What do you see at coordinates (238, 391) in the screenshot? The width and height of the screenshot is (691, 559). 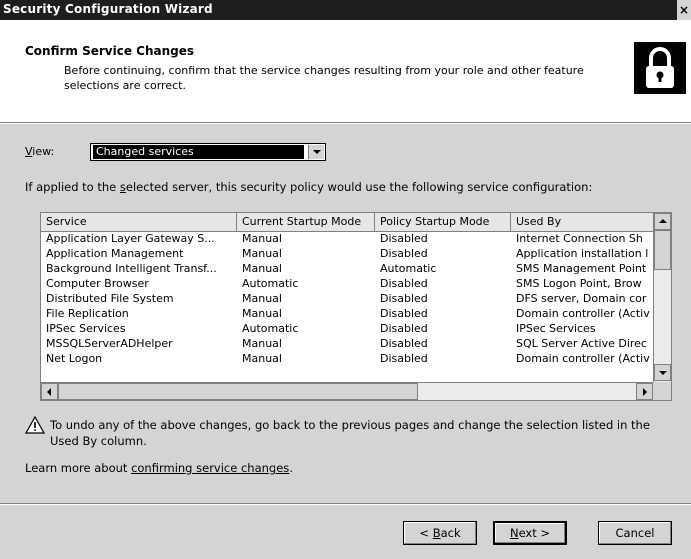 I see `horizontal-scroll-thumb` at bounding box center [238, 391].